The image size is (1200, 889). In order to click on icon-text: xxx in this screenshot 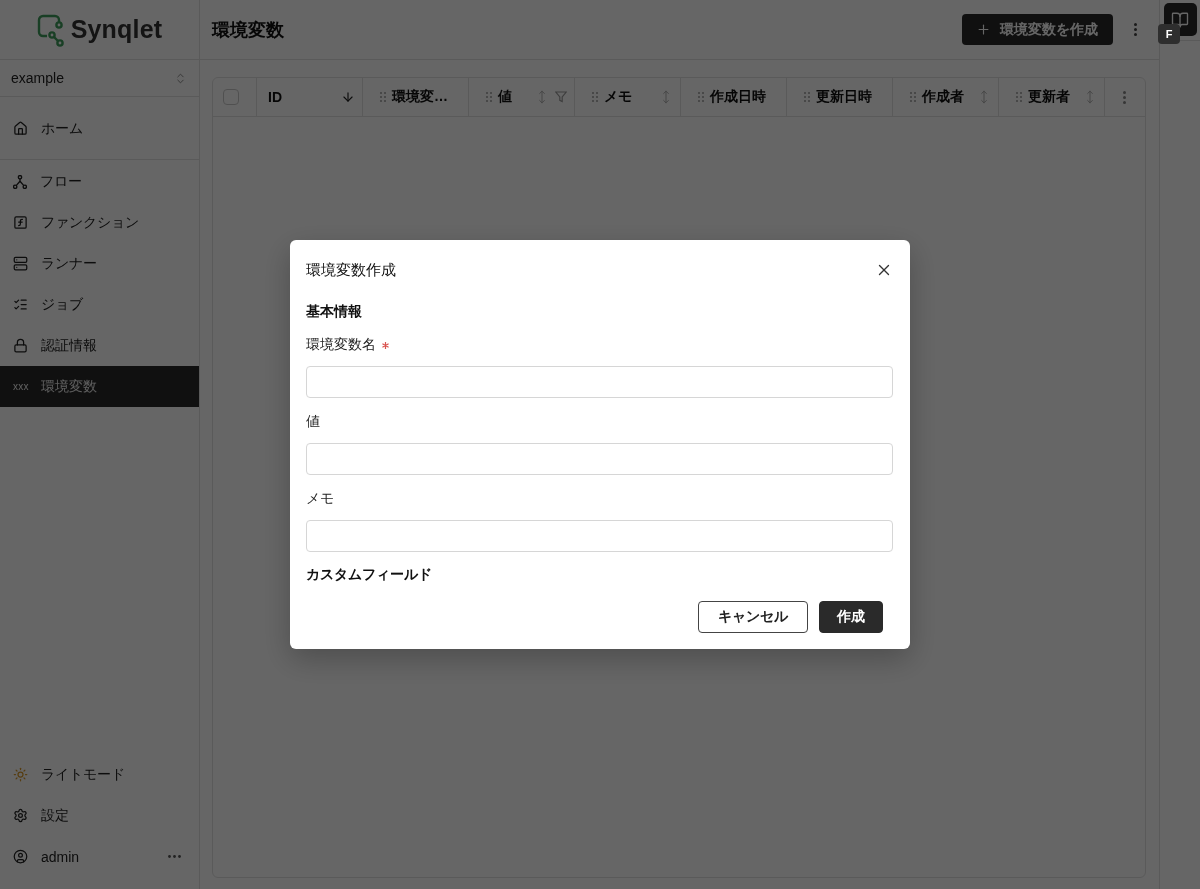, I will do `click(20, 386)`.